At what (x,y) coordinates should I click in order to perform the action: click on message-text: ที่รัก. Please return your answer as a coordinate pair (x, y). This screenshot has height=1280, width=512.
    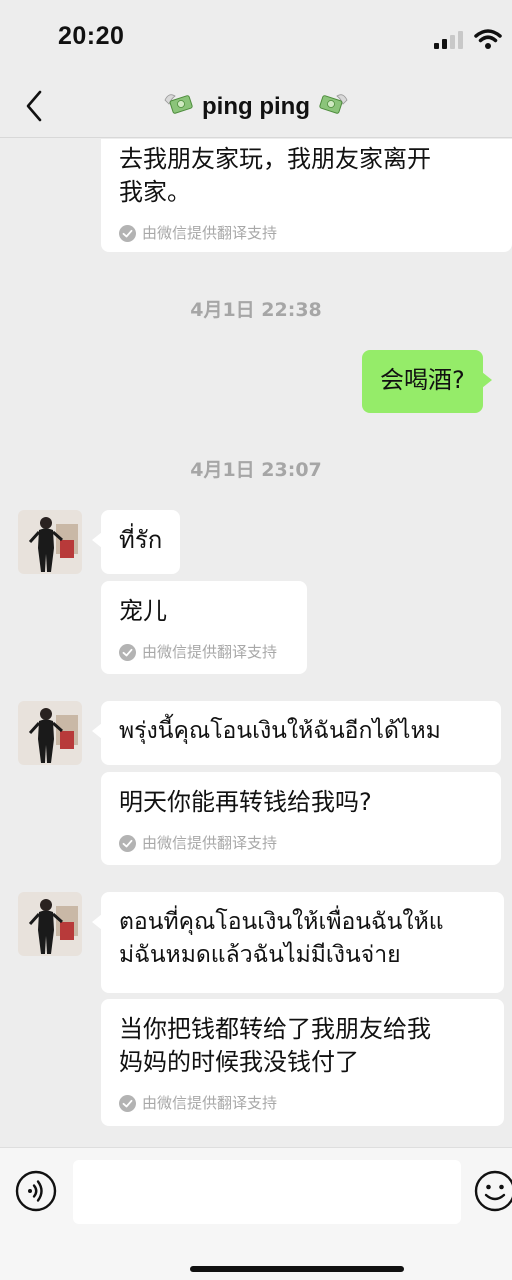
    Looking at the image, I should click on (141, 540).